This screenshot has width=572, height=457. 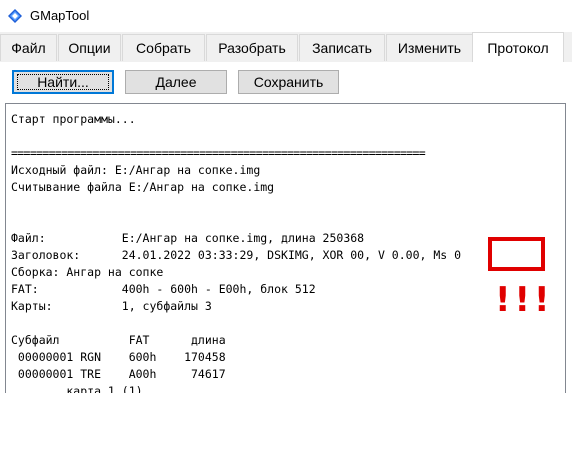 I want to click on tab-file: Файл, so click(x=28, y=47).